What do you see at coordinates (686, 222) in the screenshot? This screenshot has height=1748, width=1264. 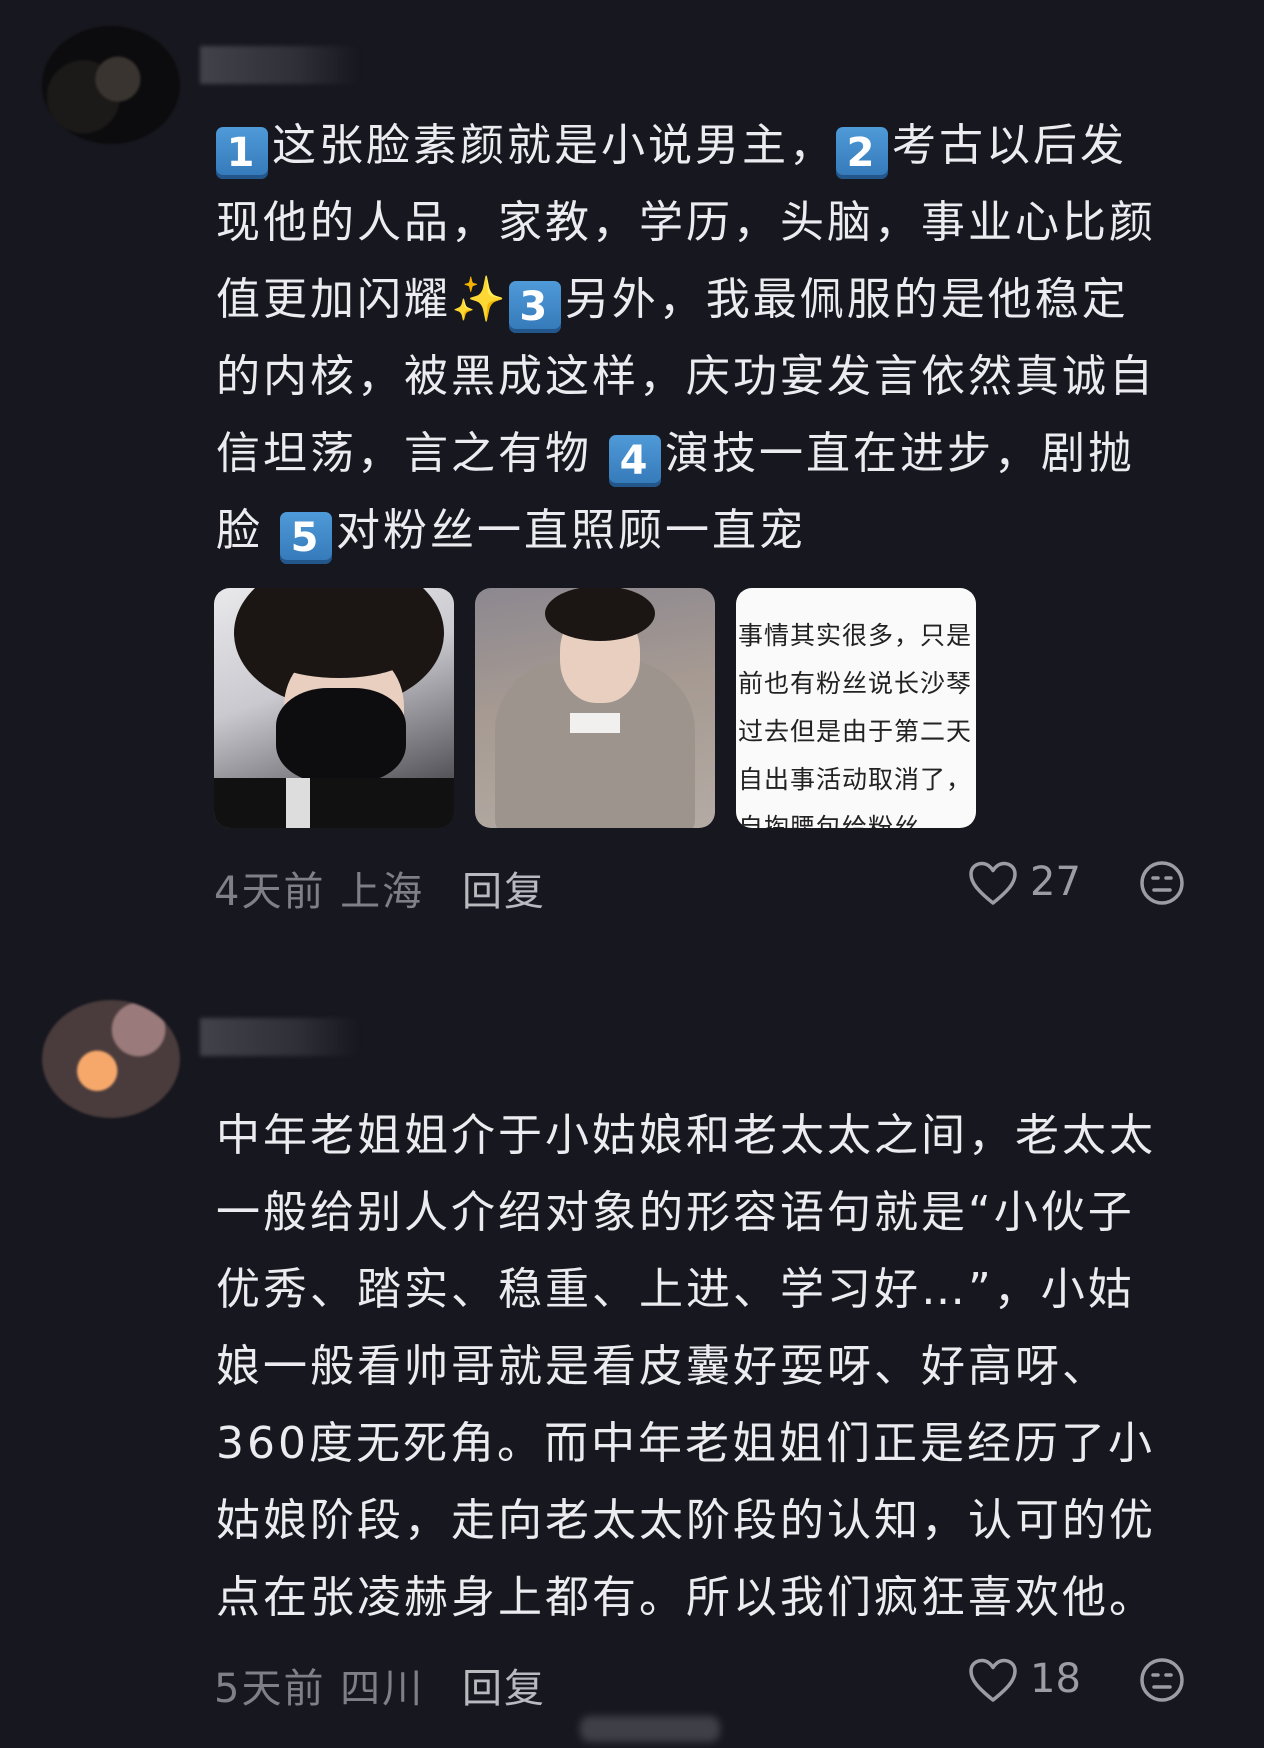 I see `text-segment: 现他的人品，家教，学历，头脑，事业心比颜` at bounding box center [686, 222].